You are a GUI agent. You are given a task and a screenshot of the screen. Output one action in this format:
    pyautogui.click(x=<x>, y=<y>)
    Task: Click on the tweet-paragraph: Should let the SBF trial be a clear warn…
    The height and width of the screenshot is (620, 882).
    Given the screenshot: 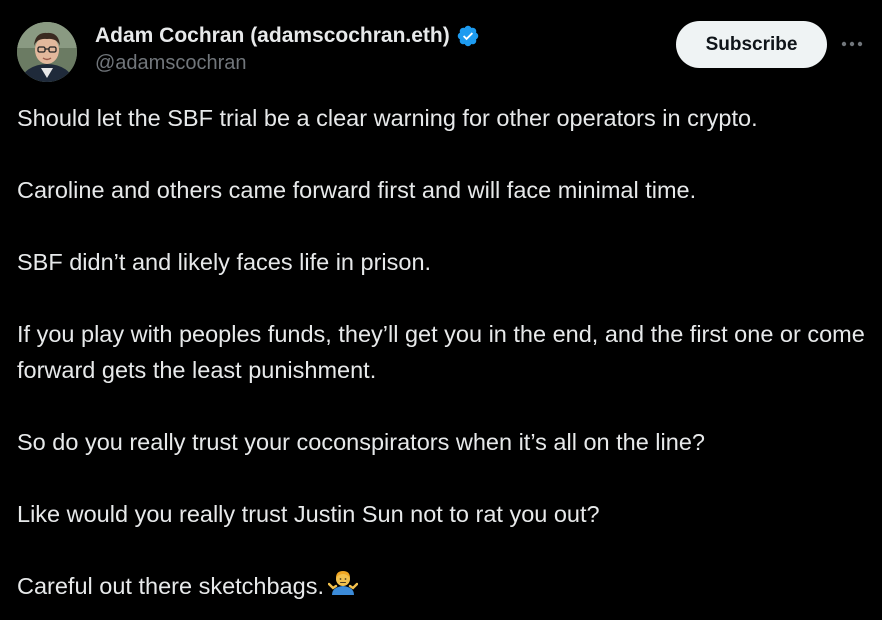 What is the action you would take?
    pyautogui.click(x=387, y=118)
    